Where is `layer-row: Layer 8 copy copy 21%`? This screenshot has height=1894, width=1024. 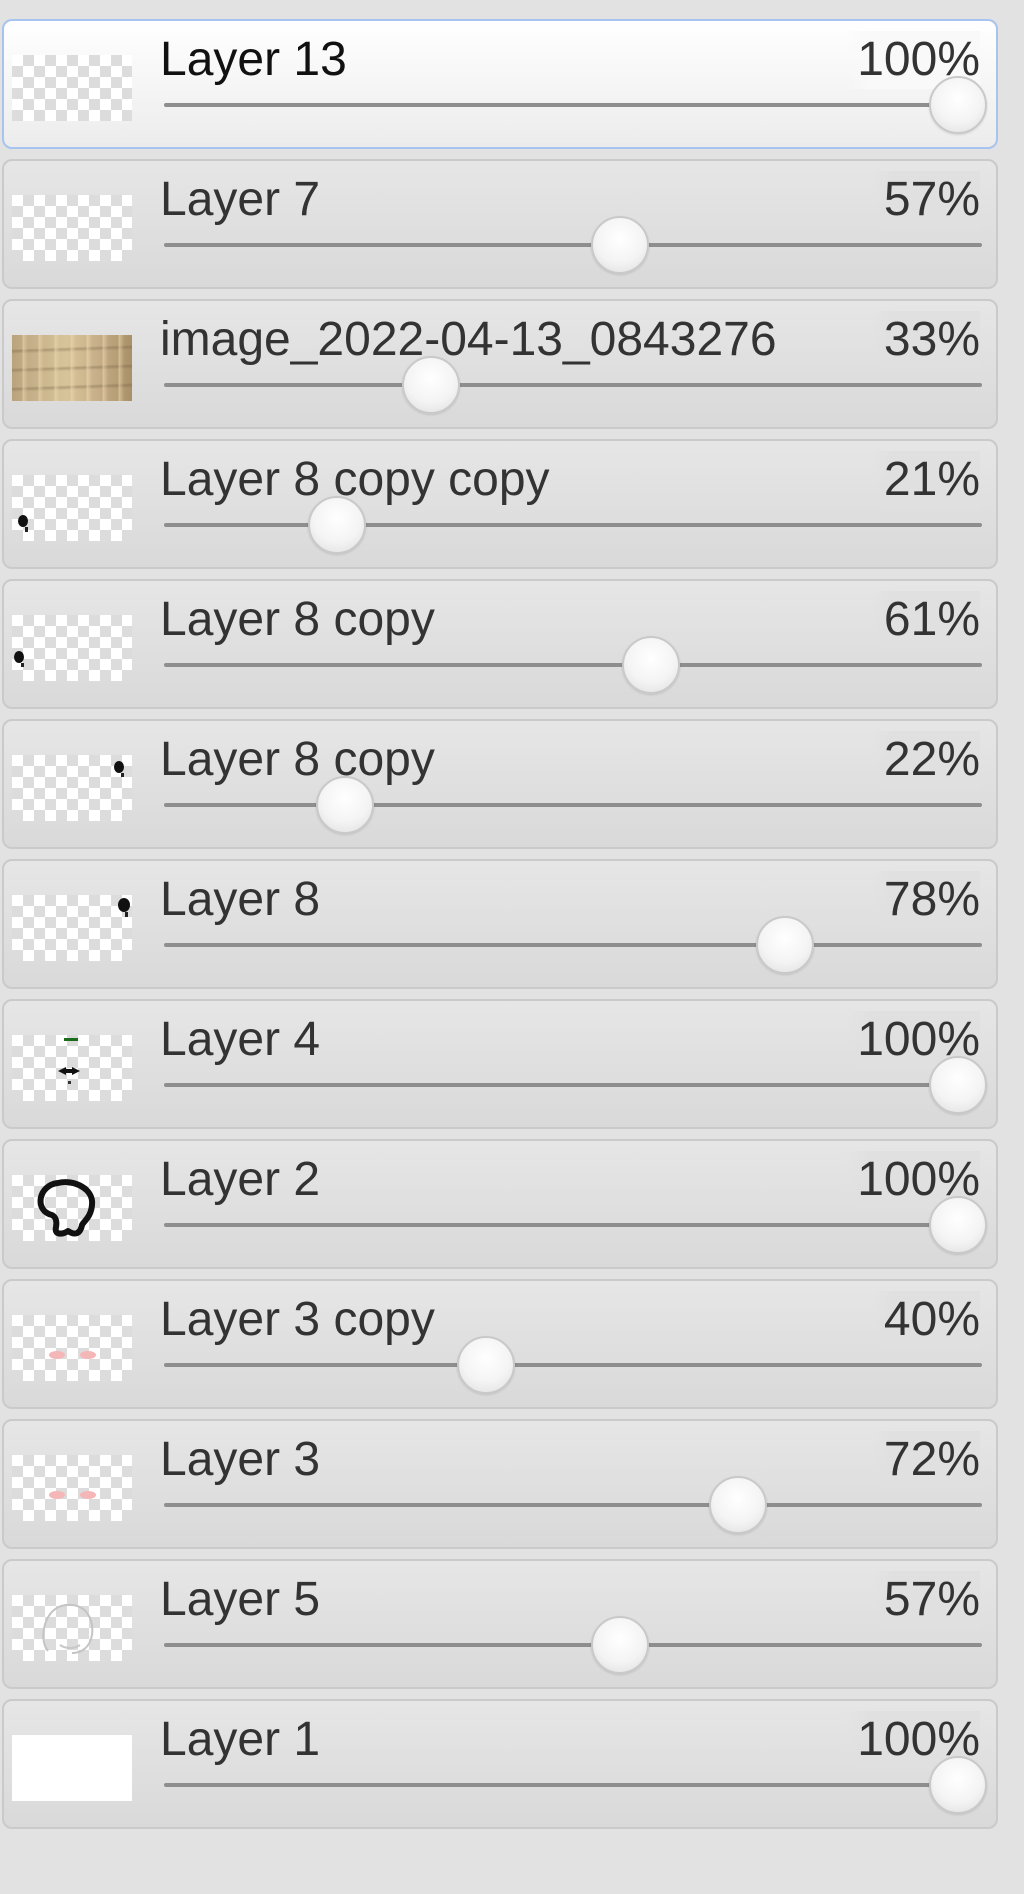
layer-row: Layer 8 copy copy 21% is located at coordinates (500, 504).